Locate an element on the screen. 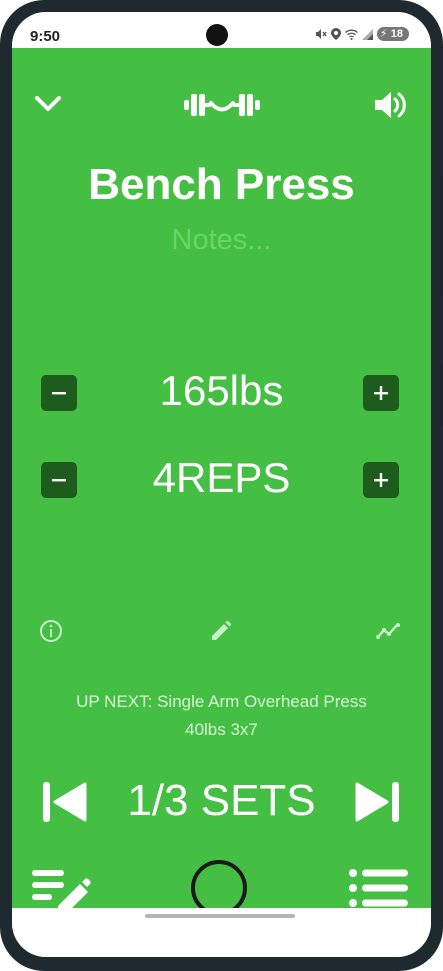 Image resolution: width=443 pixels, height=971 pixels. sound-button is located at coordinates (390, 105).